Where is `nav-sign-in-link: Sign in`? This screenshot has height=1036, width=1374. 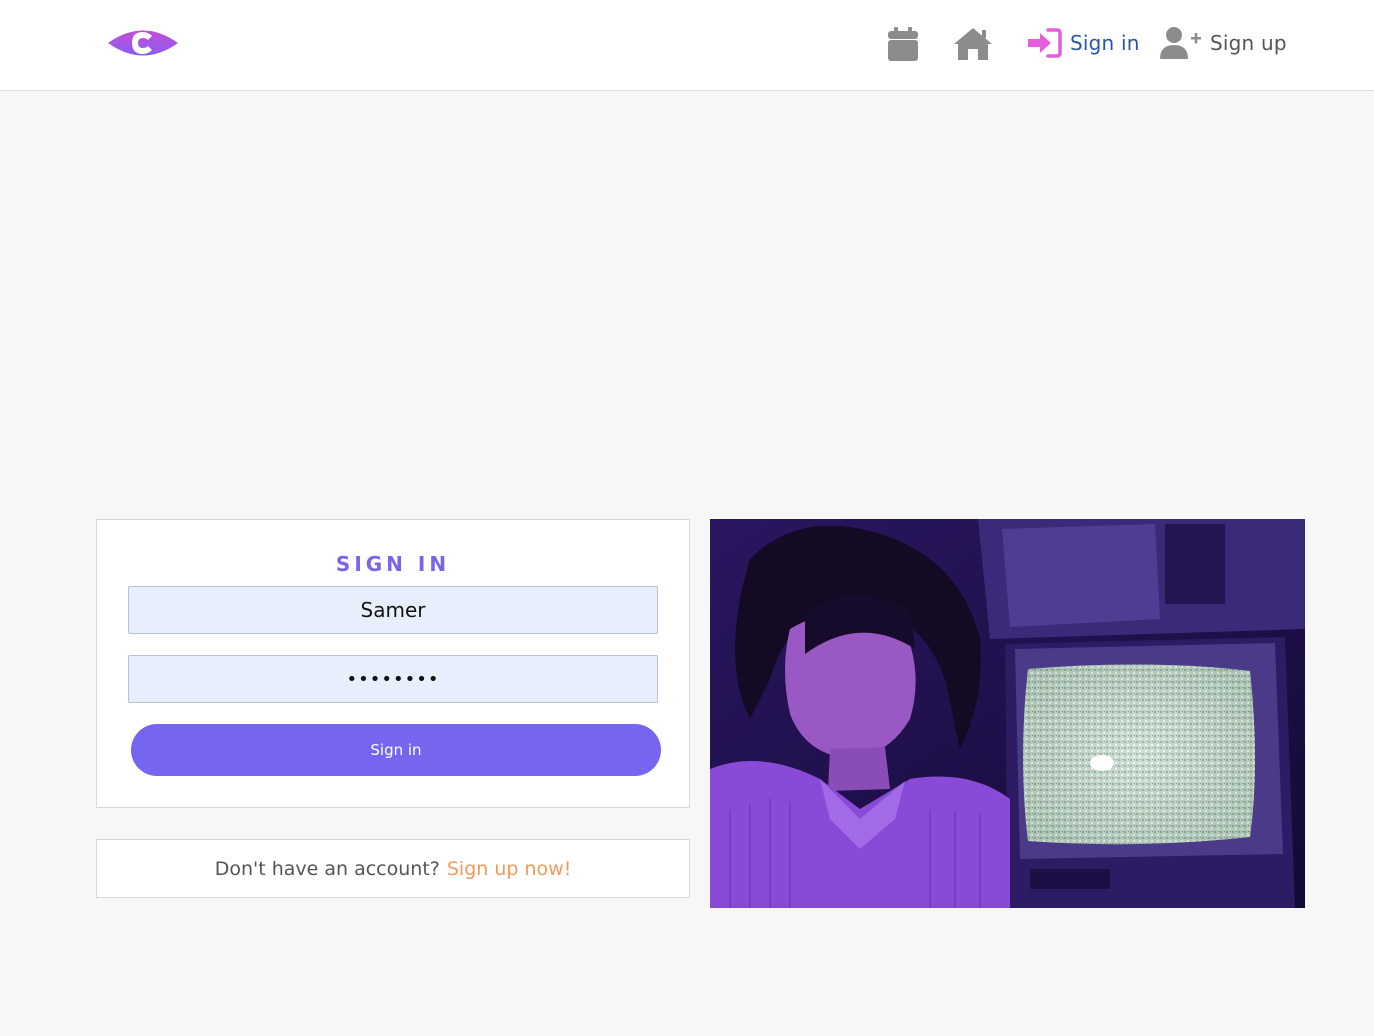
nav-sign-in-link: Sign in is located at coordinates (1083, 43).